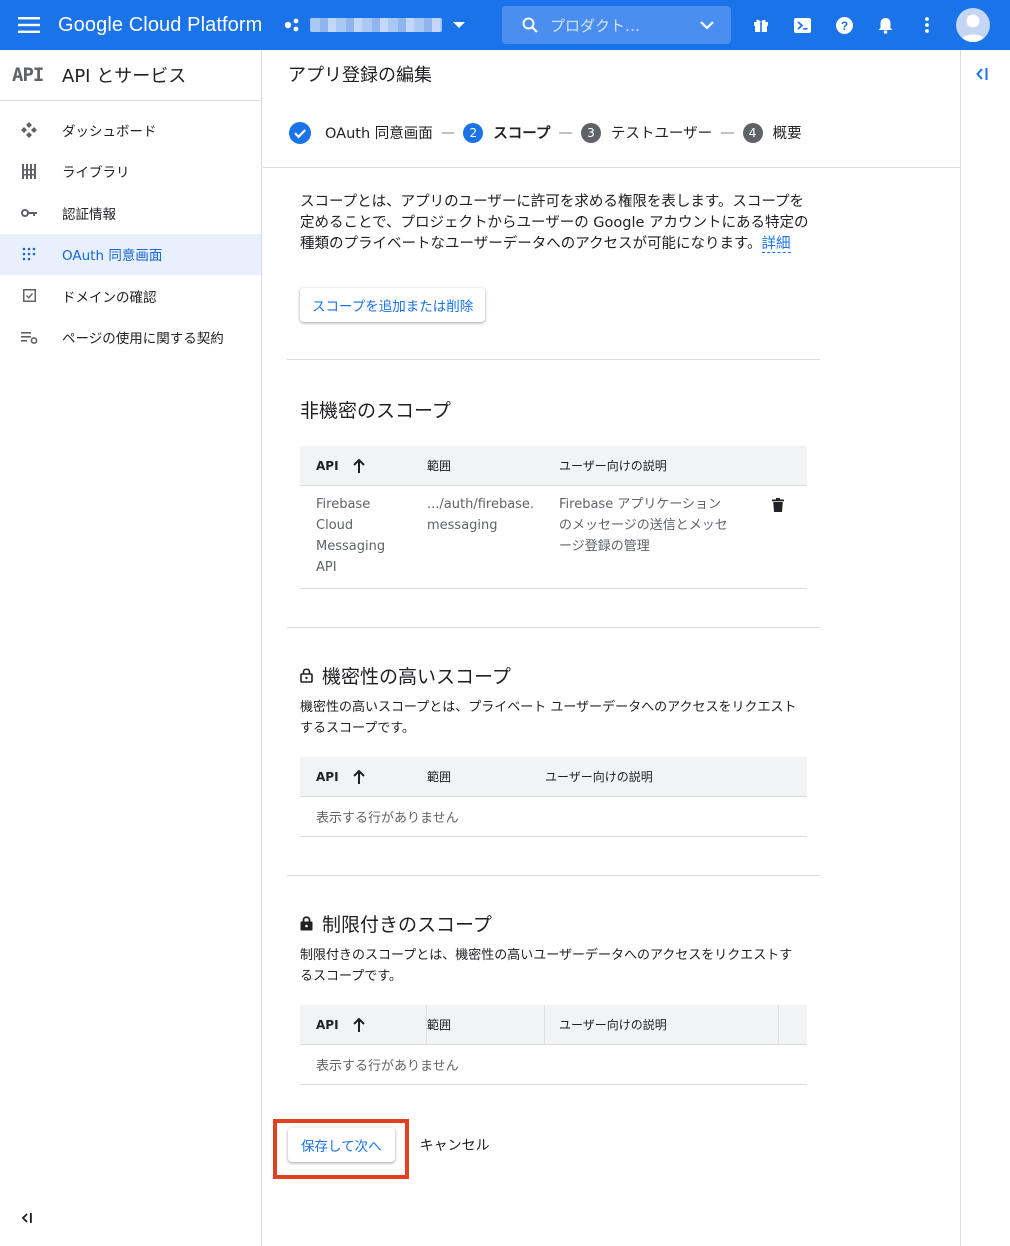  Describe the element at coordinates (341, 1145) in the screenshot. I see `save-and-continue-button: 保存して次へ` at that location.